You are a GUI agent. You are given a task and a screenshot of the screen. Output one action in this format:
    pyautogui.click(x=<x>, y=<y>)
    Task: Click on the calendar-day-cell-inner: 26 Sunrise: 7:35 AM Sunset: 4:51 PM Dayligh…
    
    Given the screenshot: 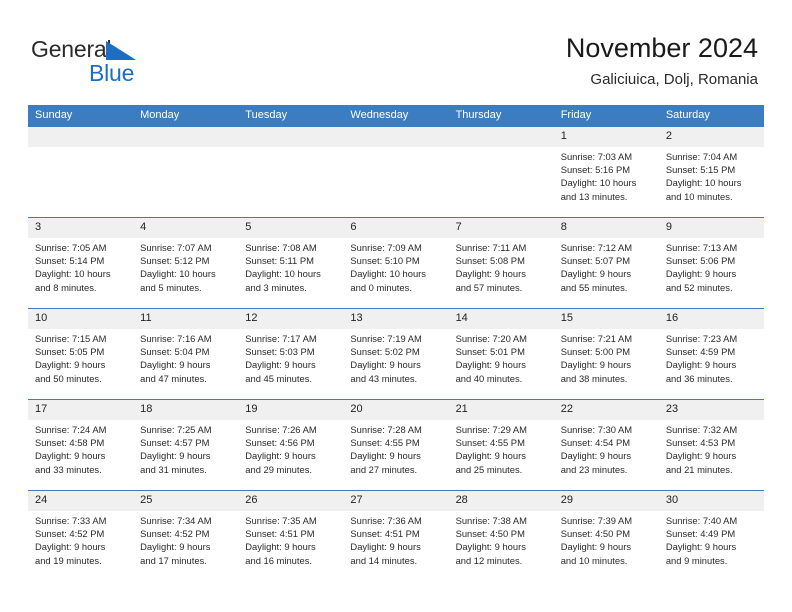 What is the action you would take?
    pyautogui.click(x=291, y=536)
    